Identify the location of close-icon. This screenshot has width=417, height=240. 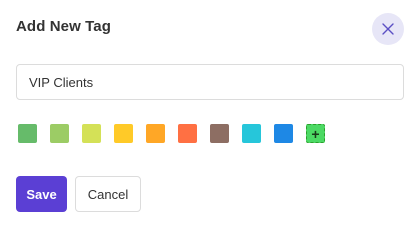
(388, 29).